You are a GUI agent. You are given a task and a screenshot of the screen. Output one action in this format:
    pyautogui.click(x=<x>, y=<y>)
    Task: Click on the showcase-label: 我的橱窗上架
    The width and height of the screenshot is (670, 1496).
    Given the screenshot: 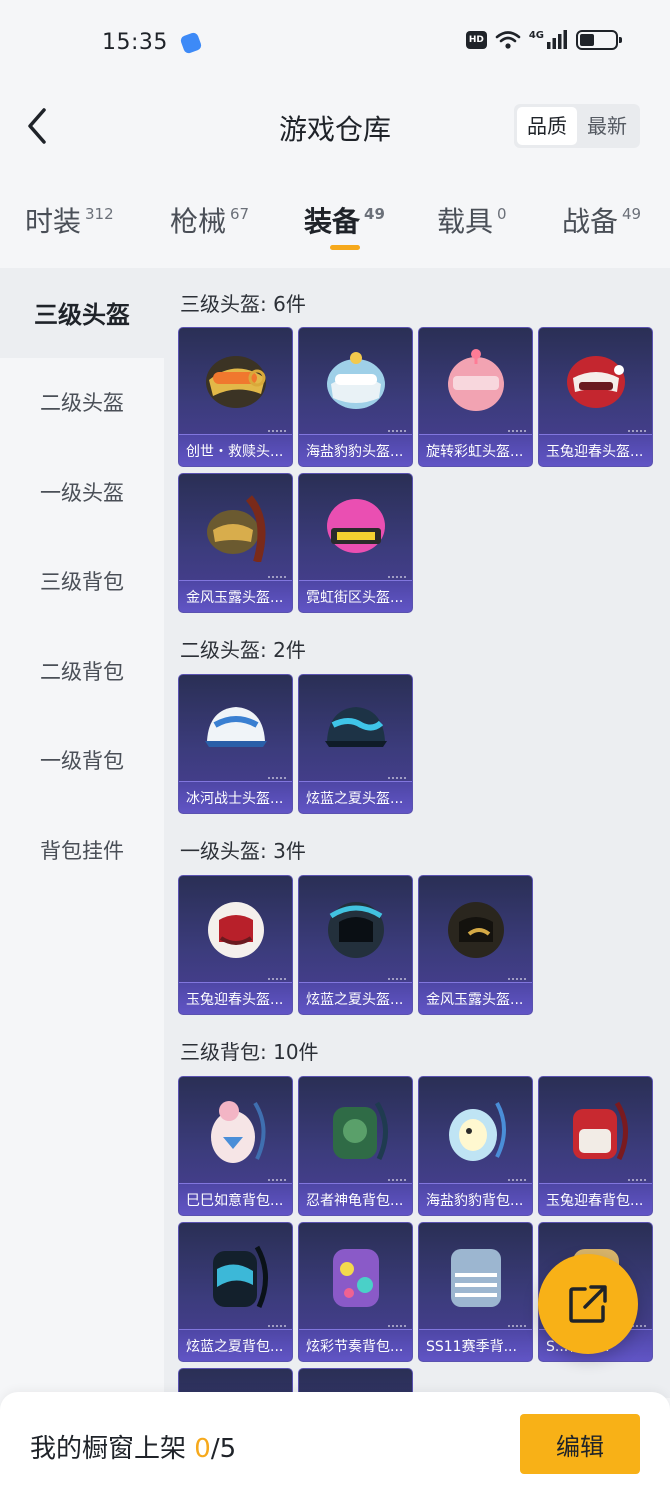 What is the action you would take?
    pyautogui.click(x=112, y=1449)
    